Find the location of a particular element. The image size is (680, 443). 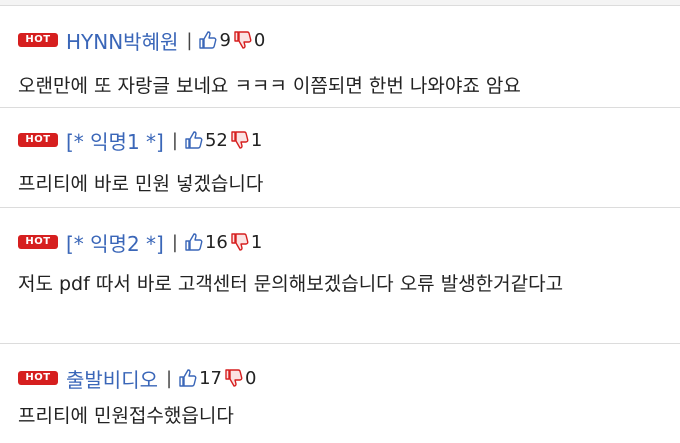

comment-meta: HOT 출발비디오 | 17 0 is located at coordinates (138, 378).